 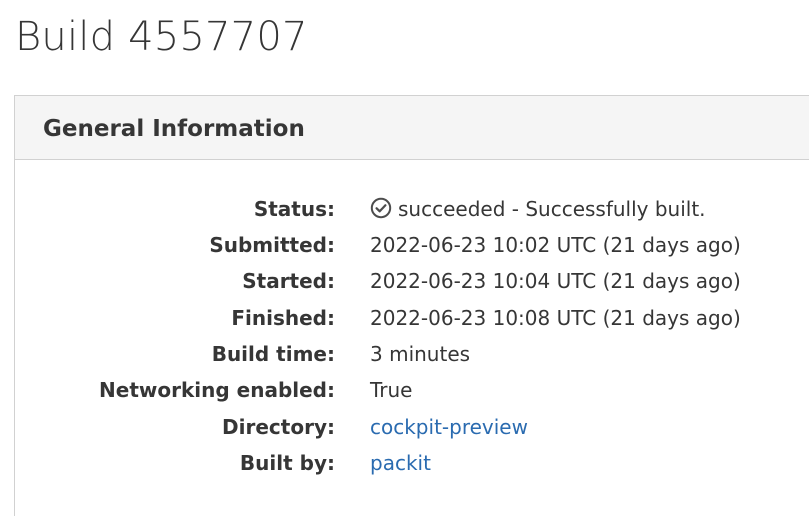 I want to click on built-by-link: packit, so click(x=400, y=463).